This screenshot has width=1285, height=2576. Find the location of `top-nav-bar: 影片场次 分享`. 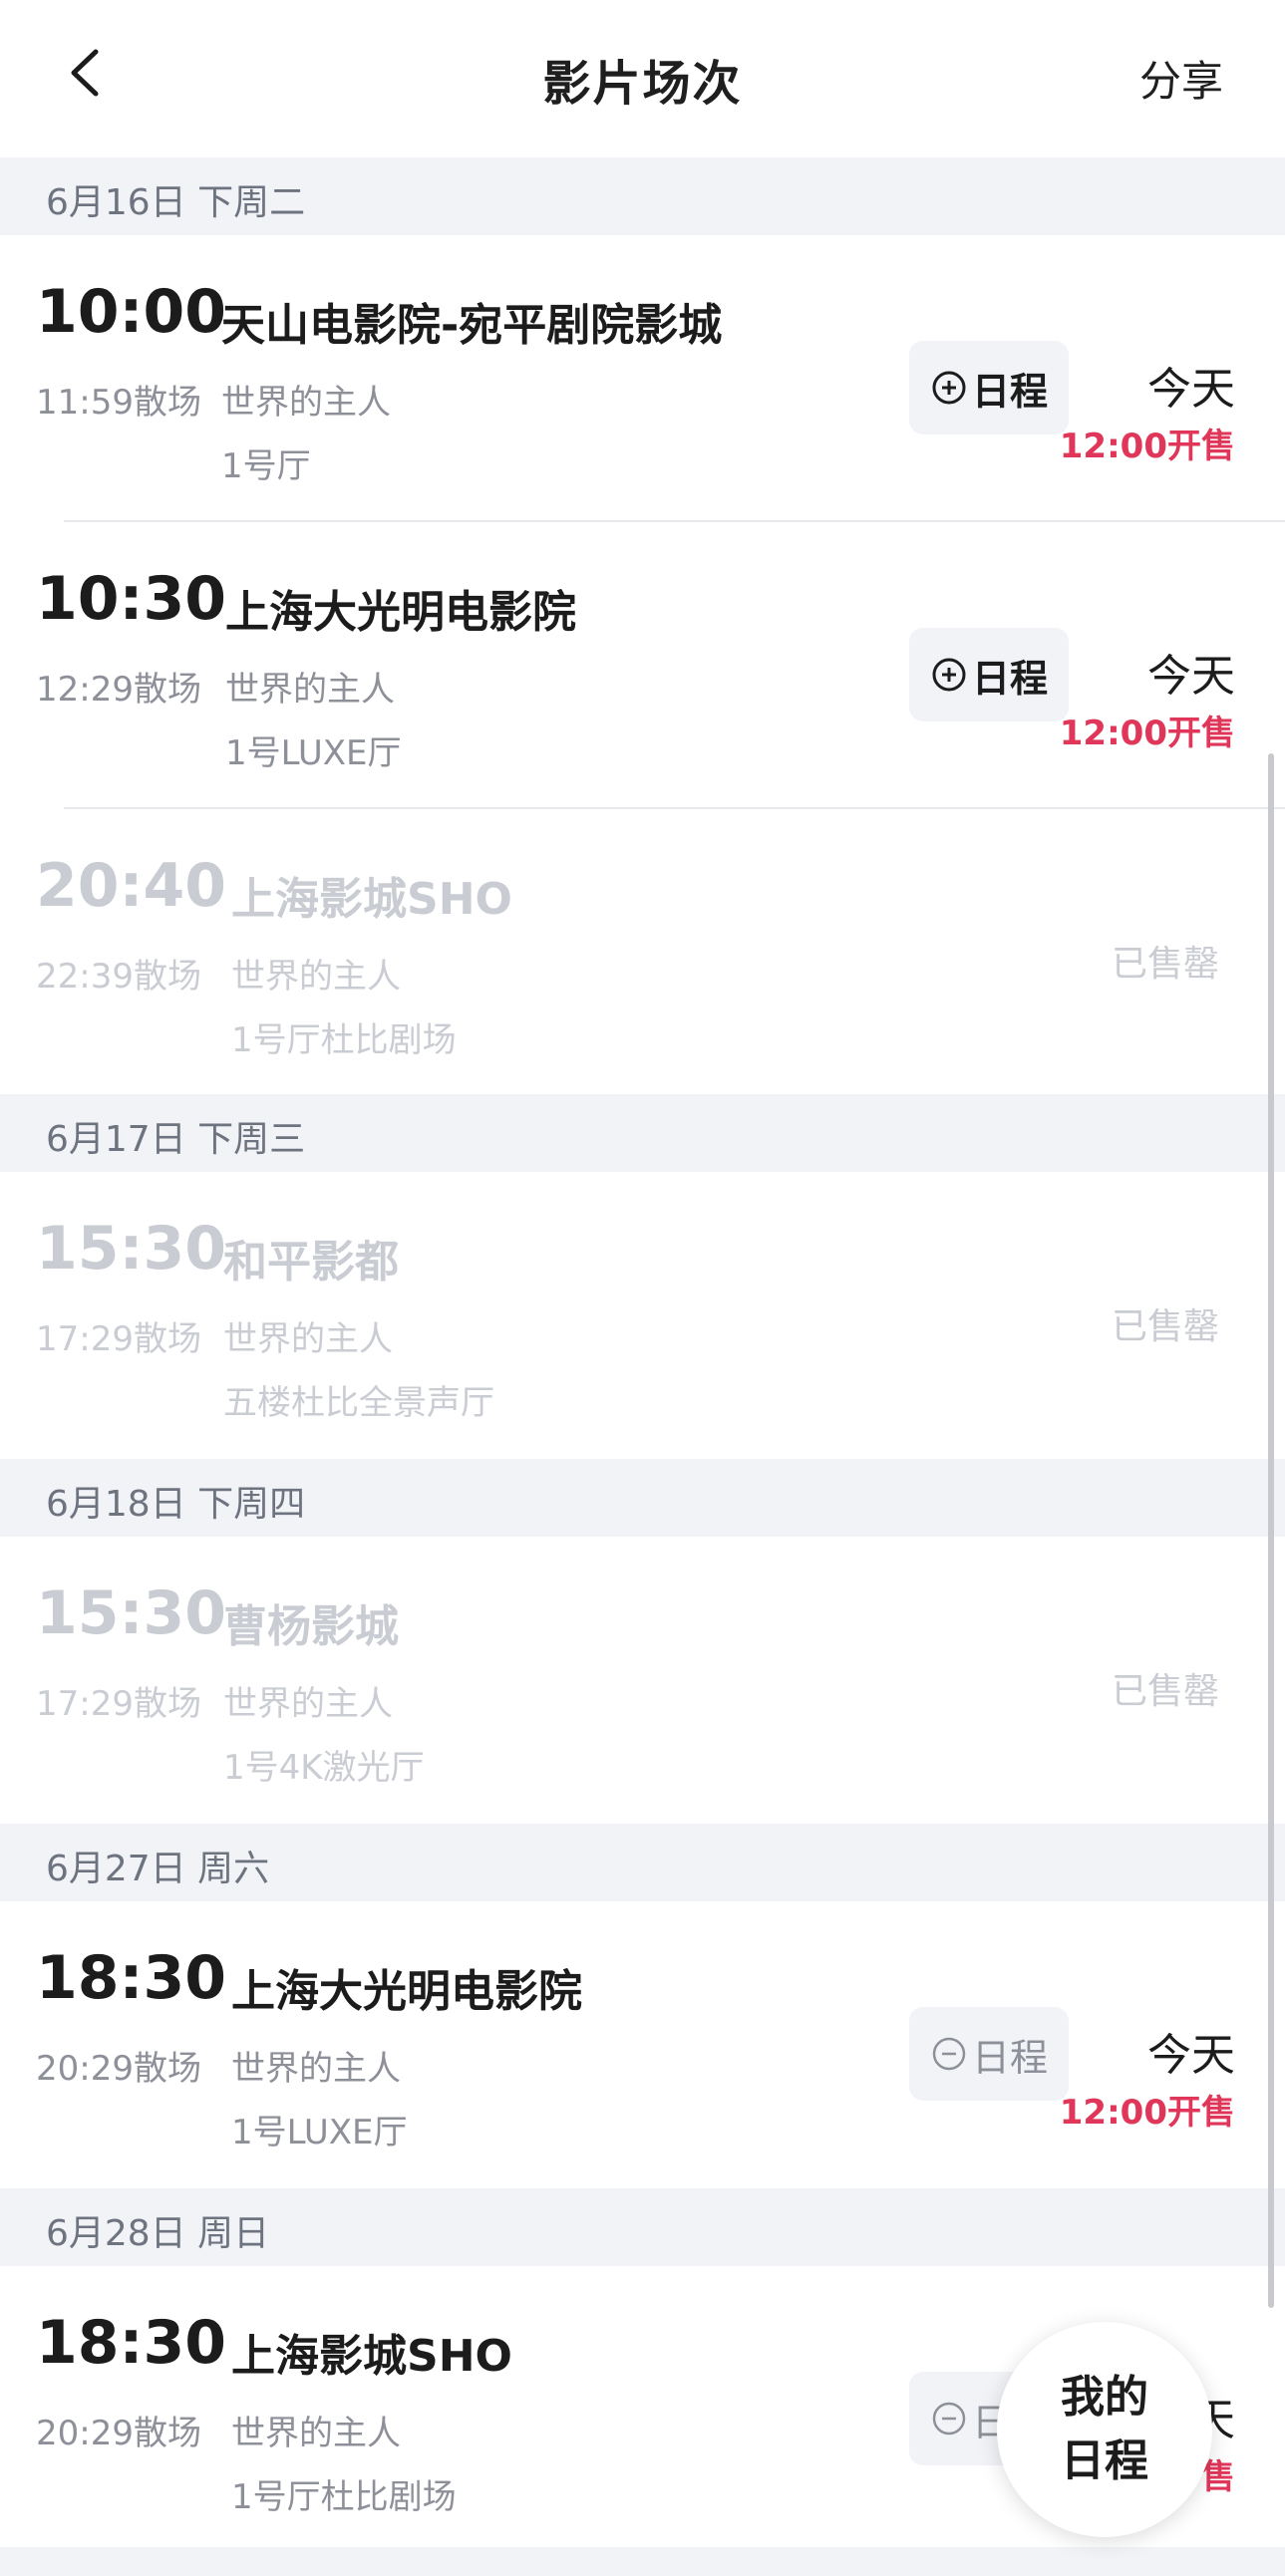

top-nav-bar: 影片场次 分享 is located at coordinates (642, 78).